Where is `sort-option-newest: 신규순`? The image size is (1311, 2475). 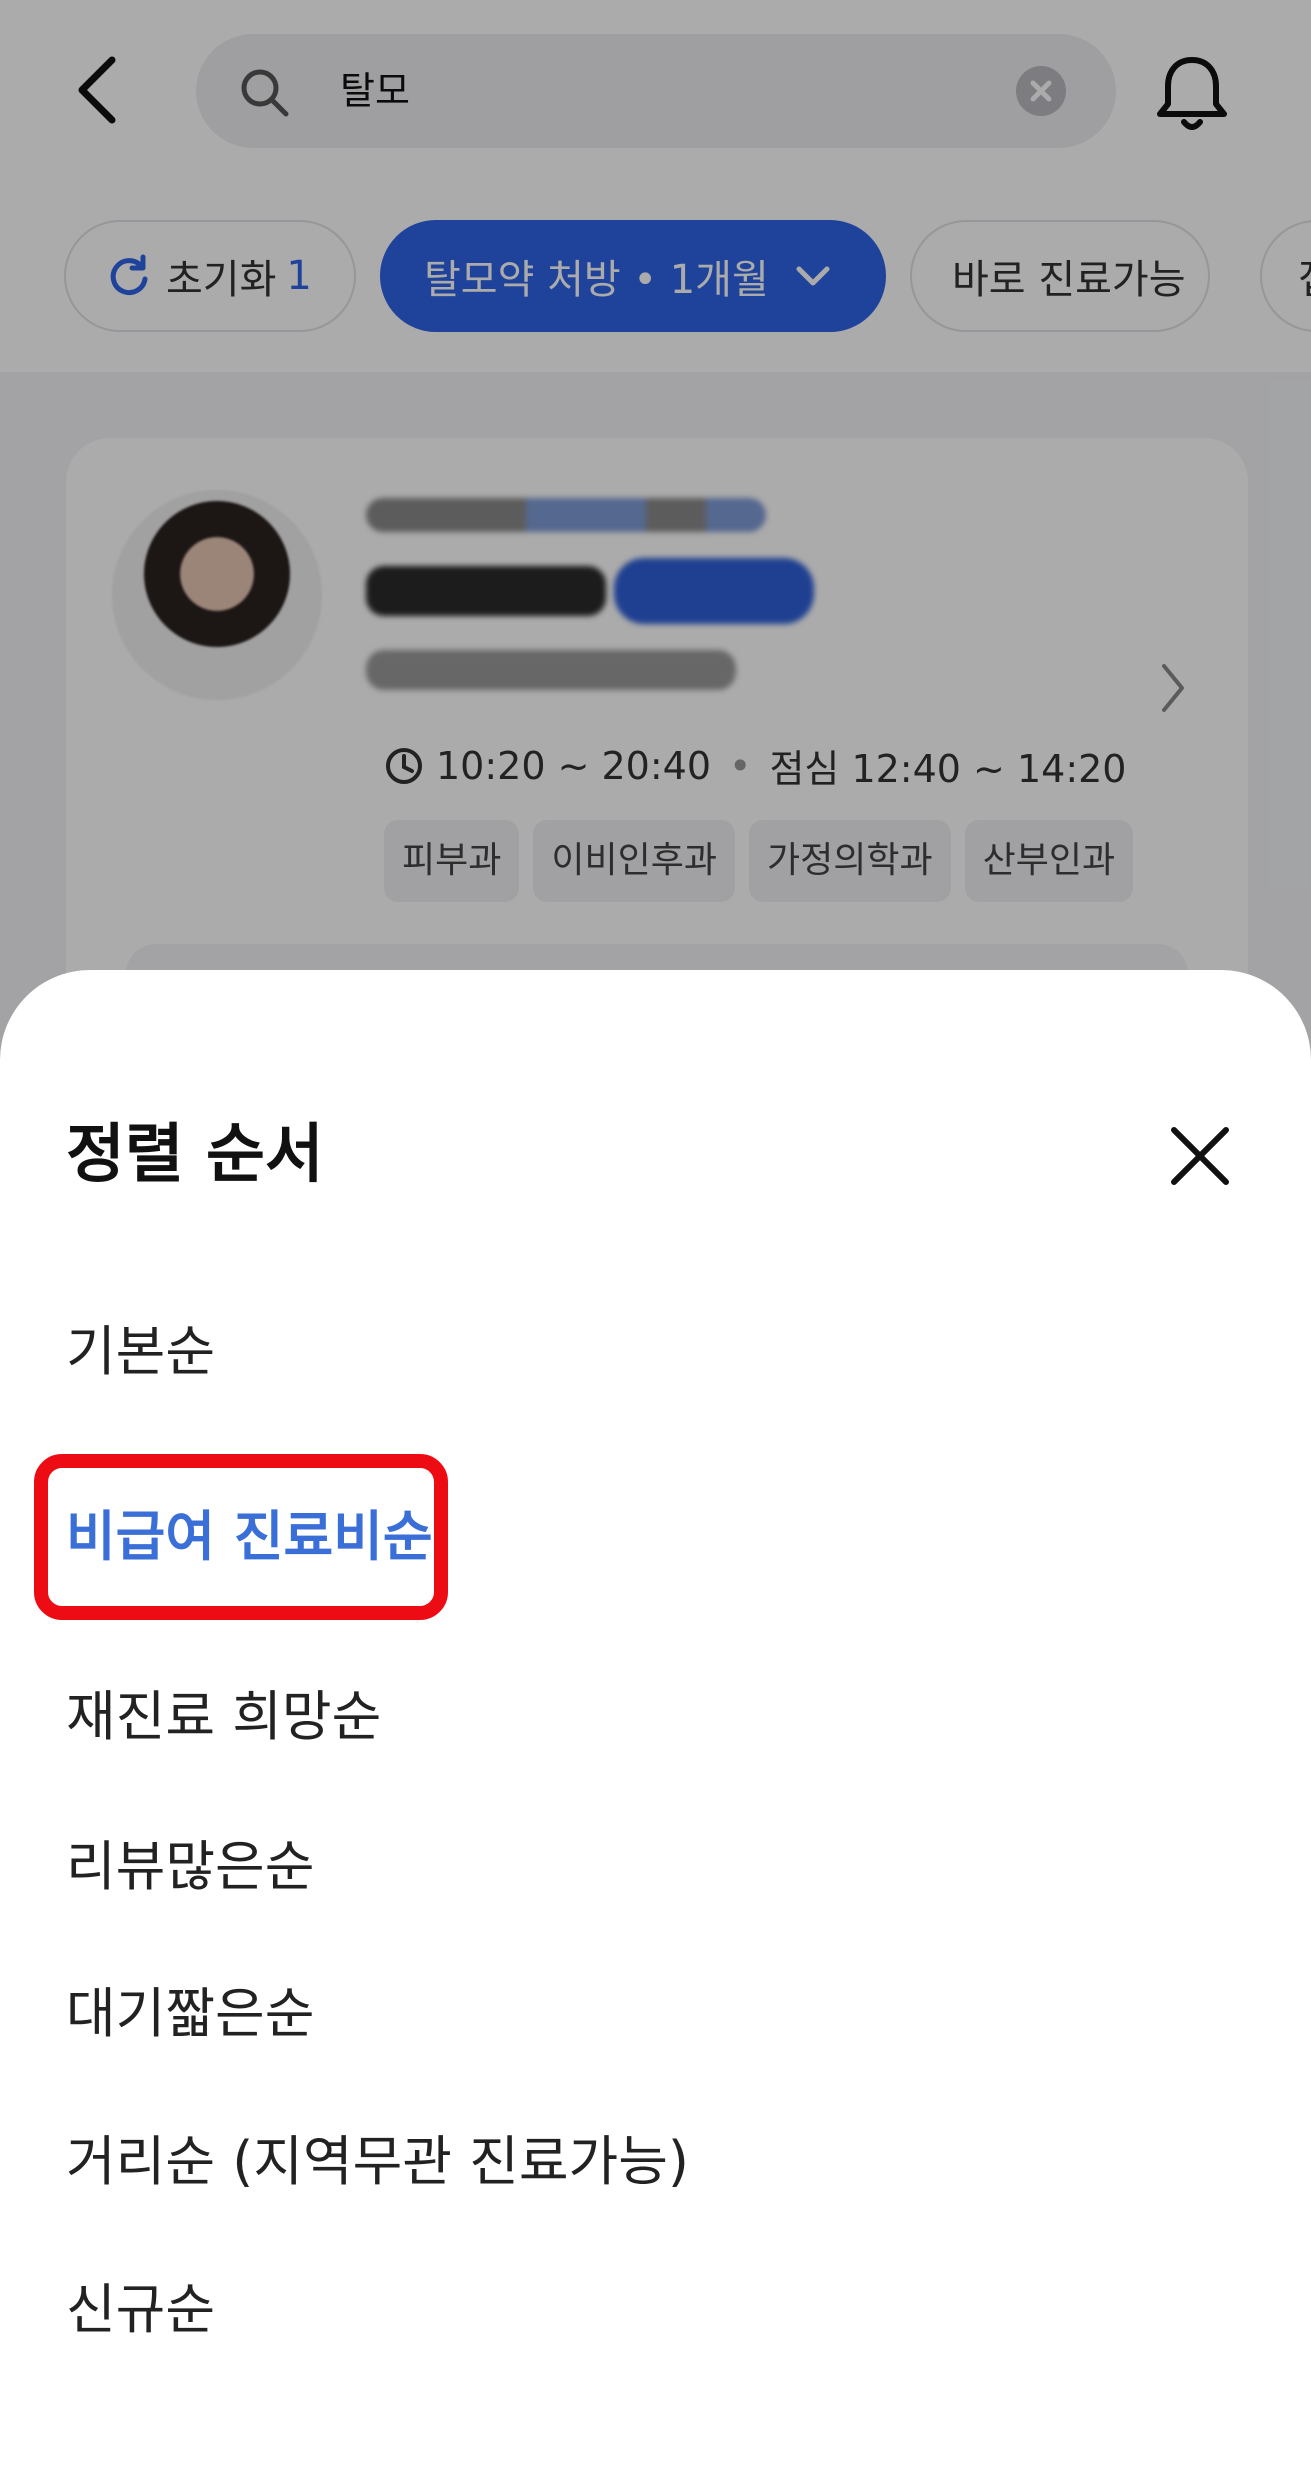
sort-option-newest: 신규순 is located at coordinates (140, 2310).